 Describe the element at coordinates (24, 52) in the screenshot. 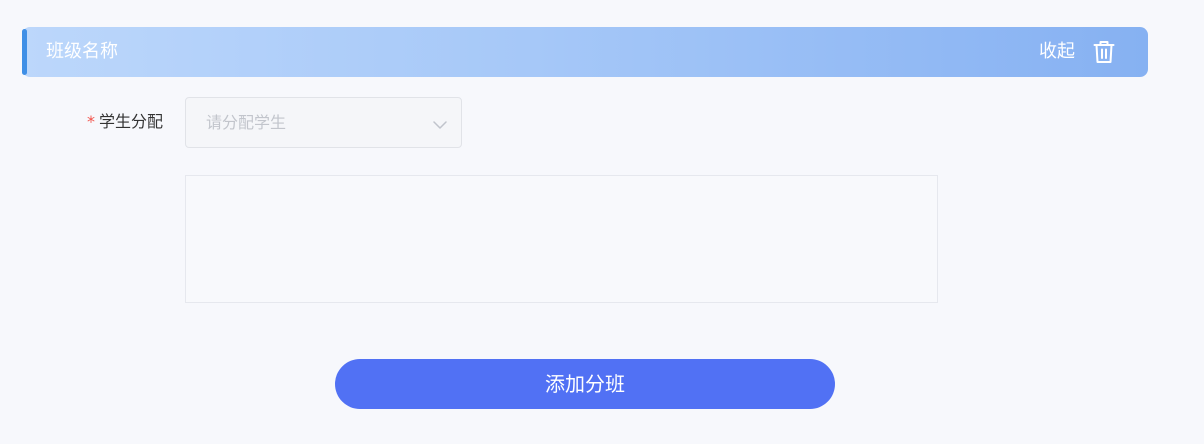

I see `header-accent-bar` at that location.